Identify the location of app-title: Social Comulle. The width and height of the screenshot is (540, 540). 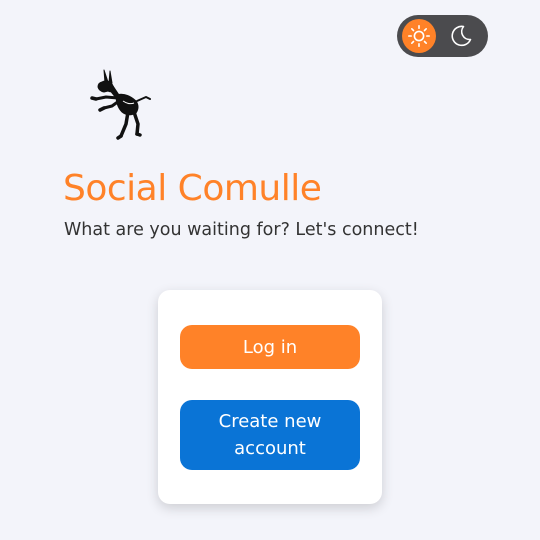
(192, 188).